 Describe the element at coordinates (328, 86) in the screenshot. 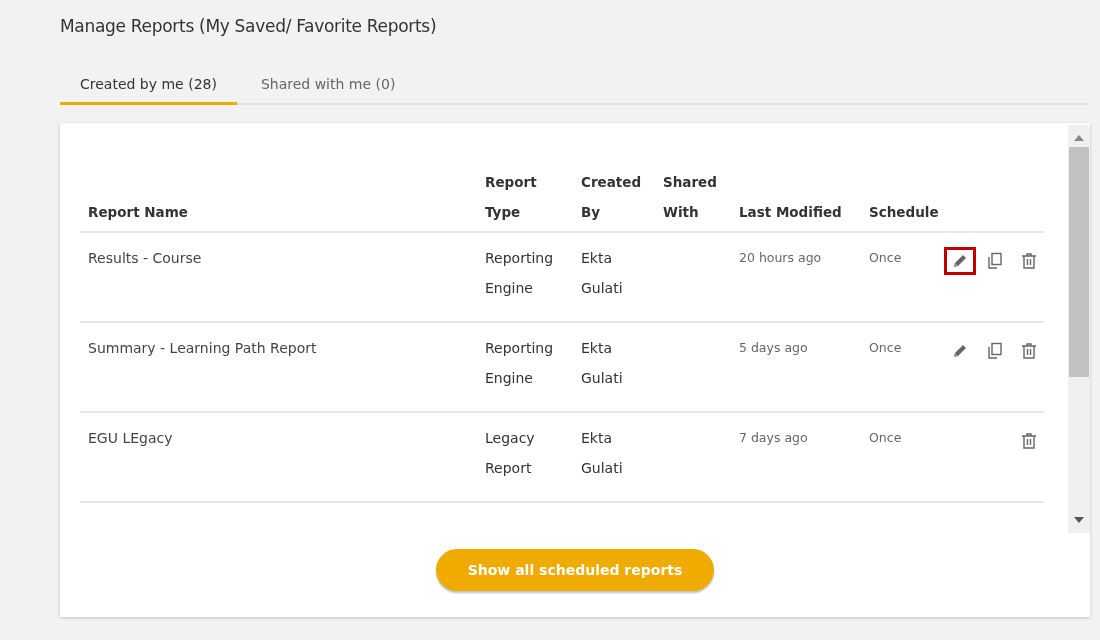

I see `tab: Shared with me (0)` at that location.